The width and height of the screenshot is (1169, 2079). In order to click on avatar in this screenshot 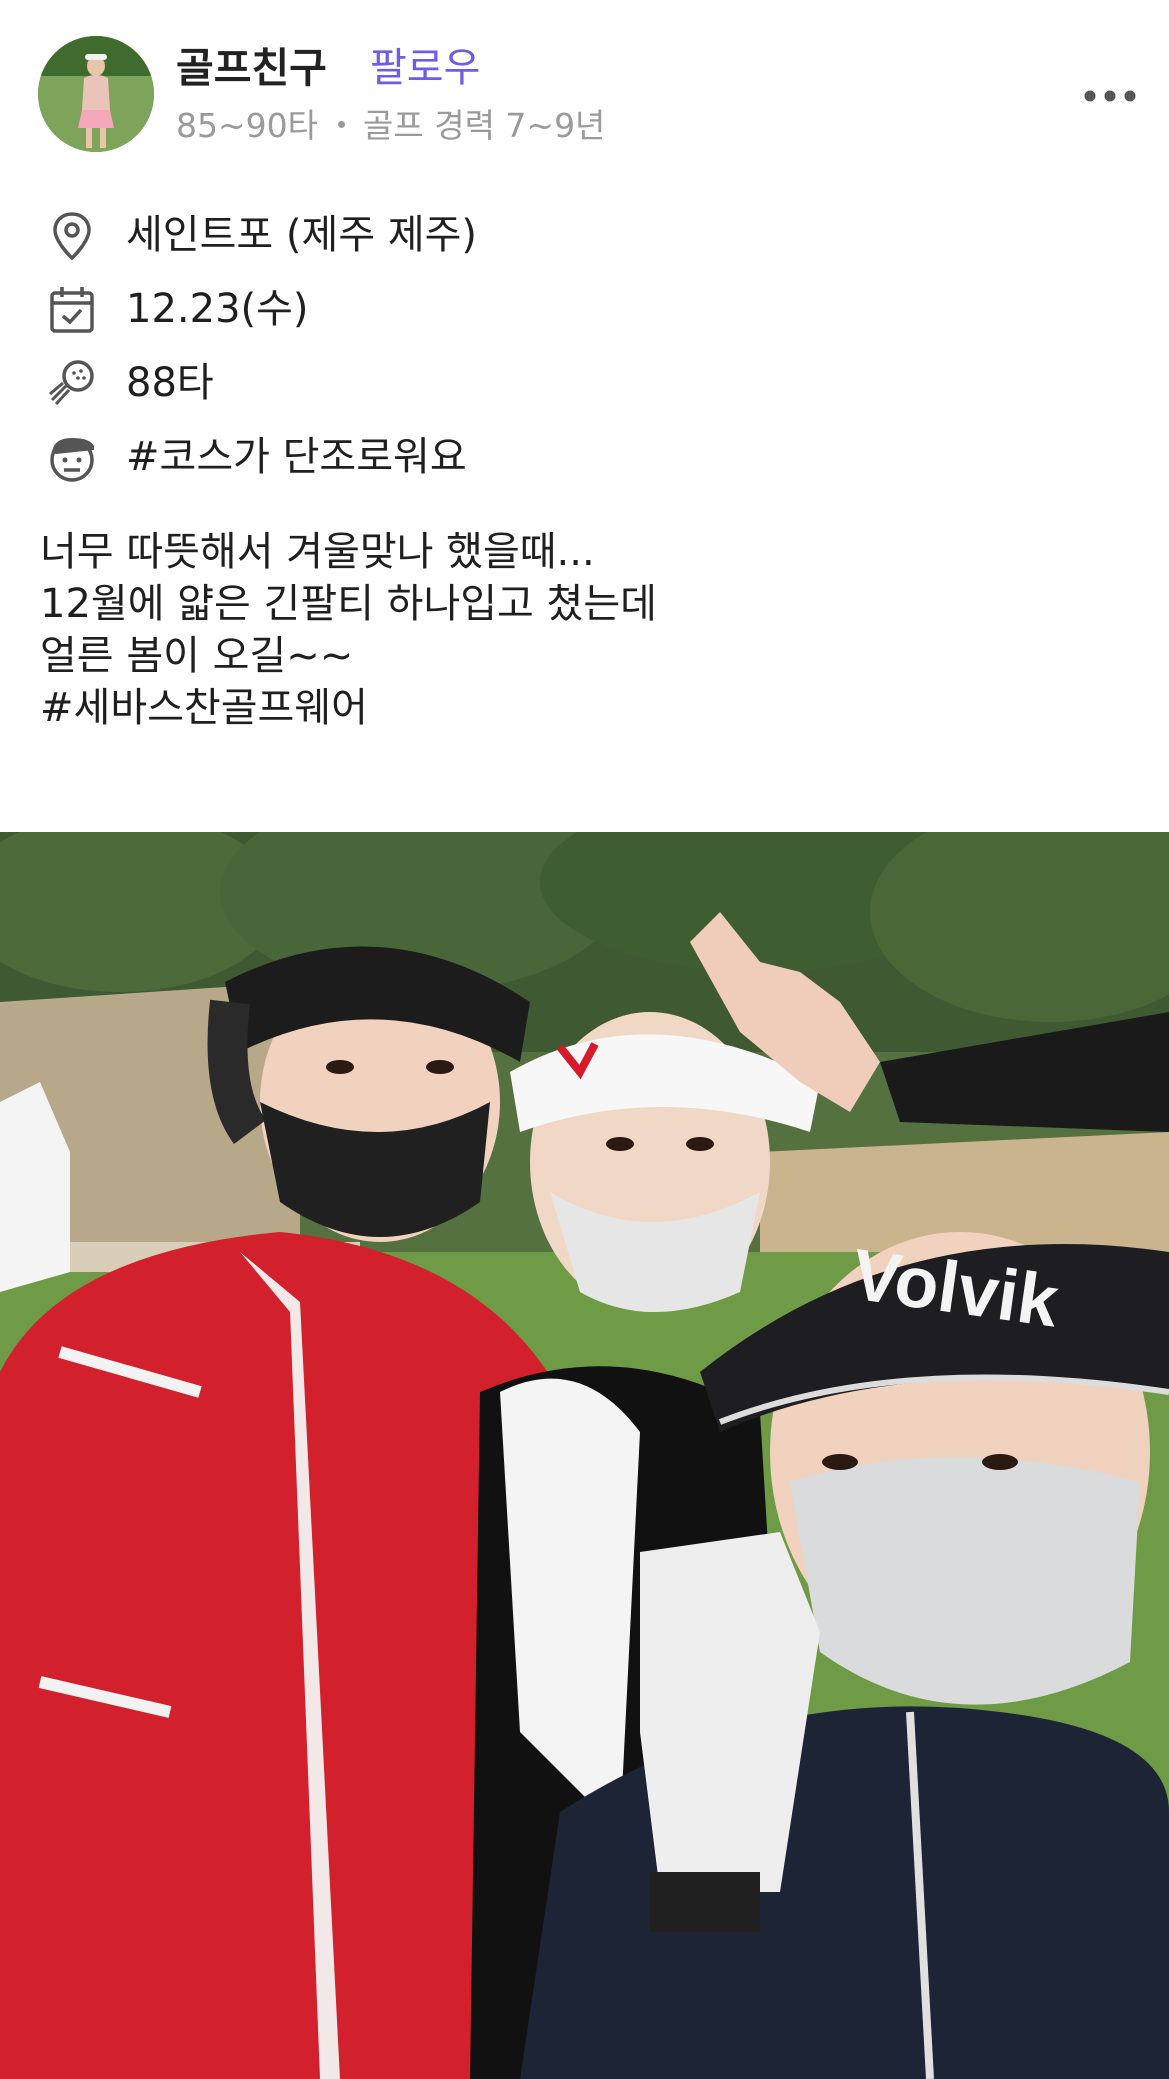, I will do `click(96, 94)`.